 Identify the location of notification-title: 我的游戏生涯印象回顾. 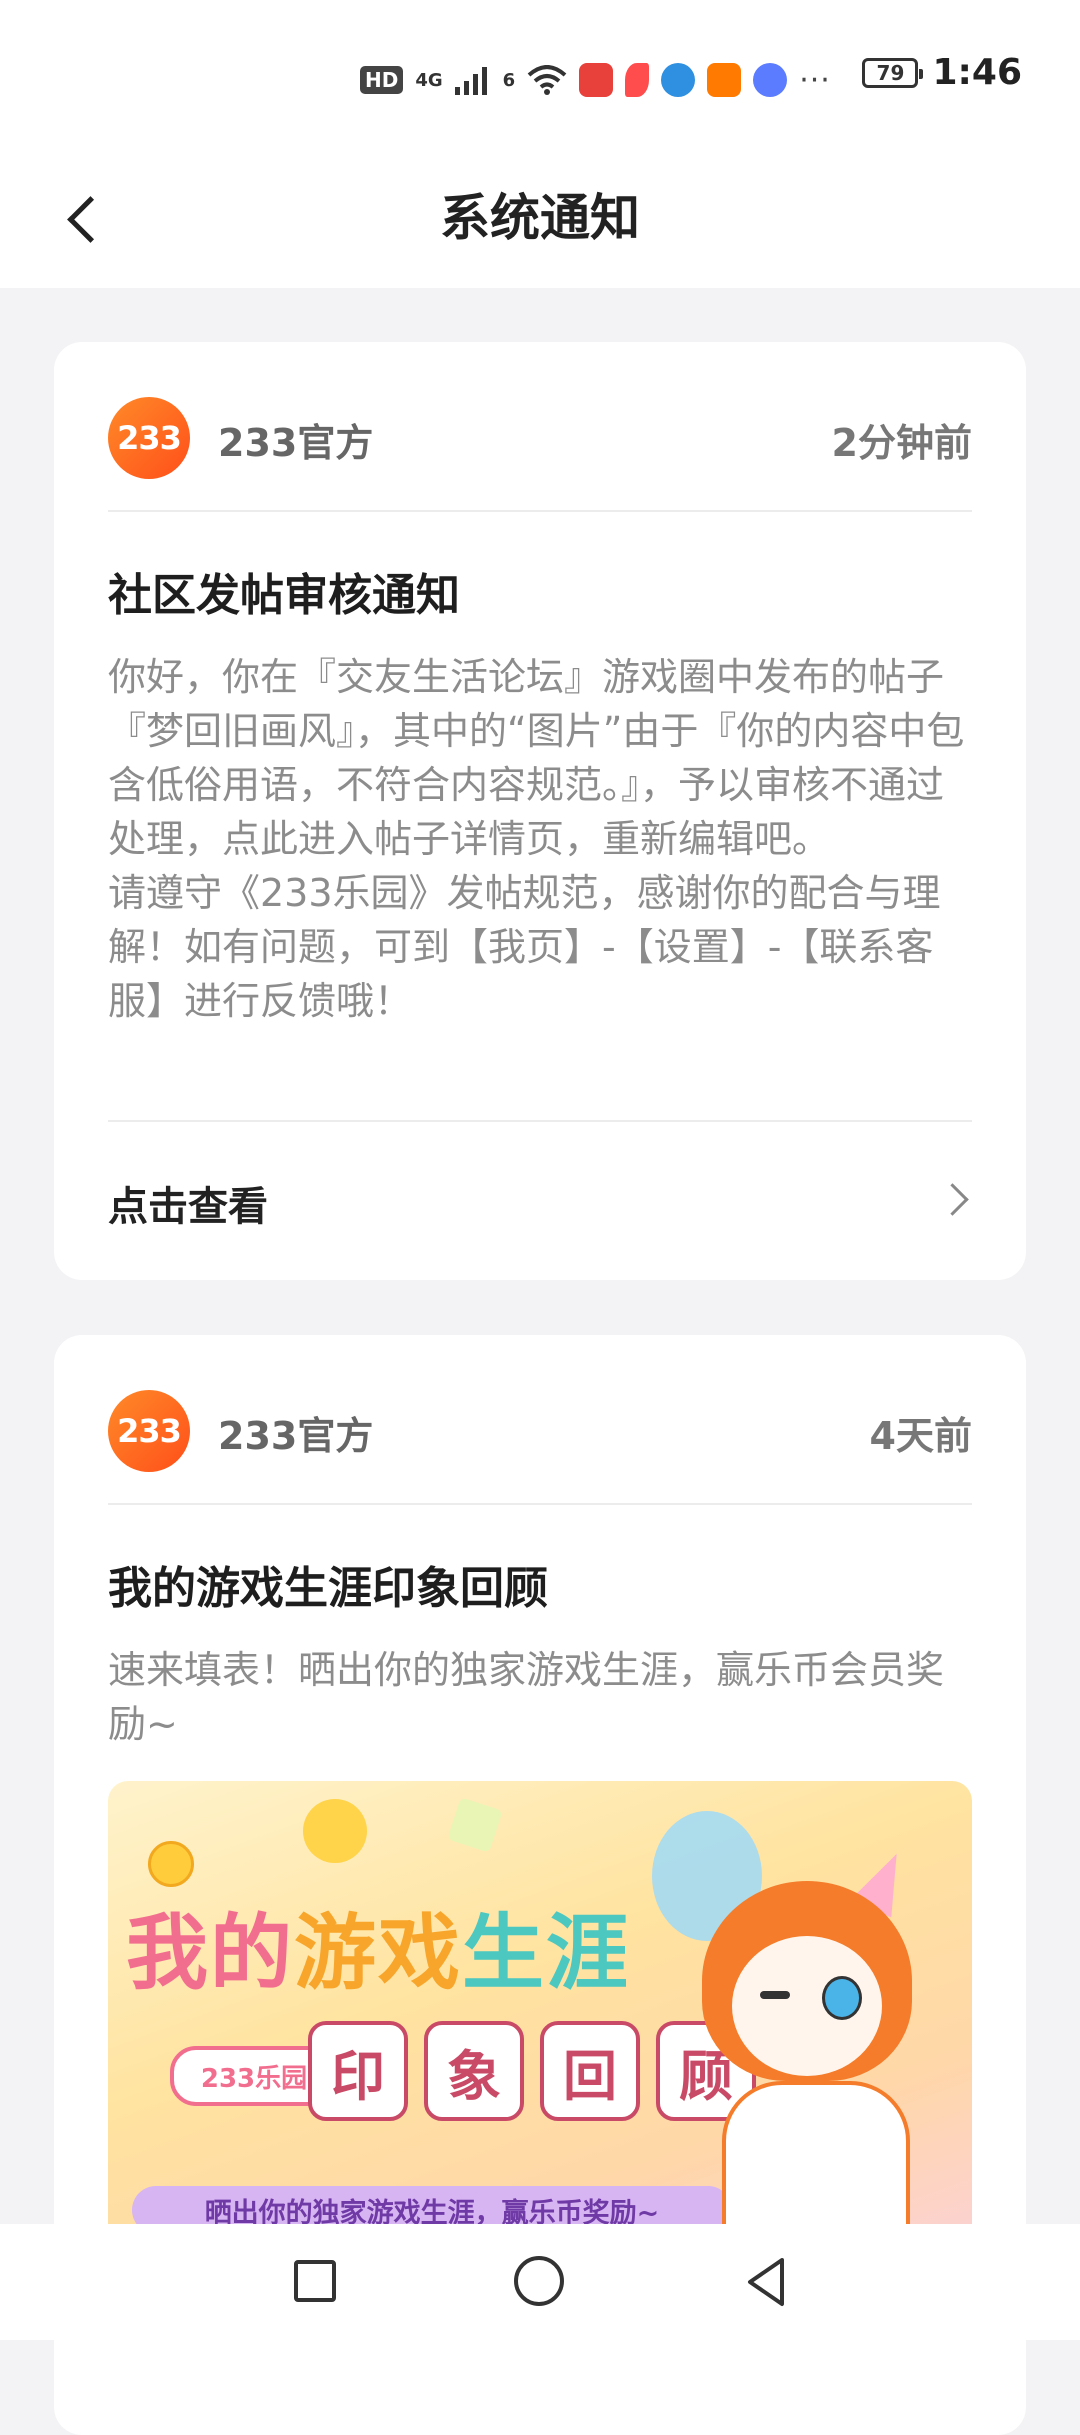
(328, 1588).